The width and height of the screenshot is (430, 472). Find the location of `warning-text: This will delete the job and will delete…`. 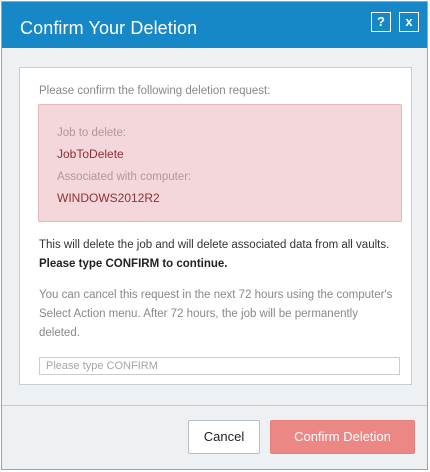

warning-text: This will delete the job and will delete… is located at coordinates (219, 255).